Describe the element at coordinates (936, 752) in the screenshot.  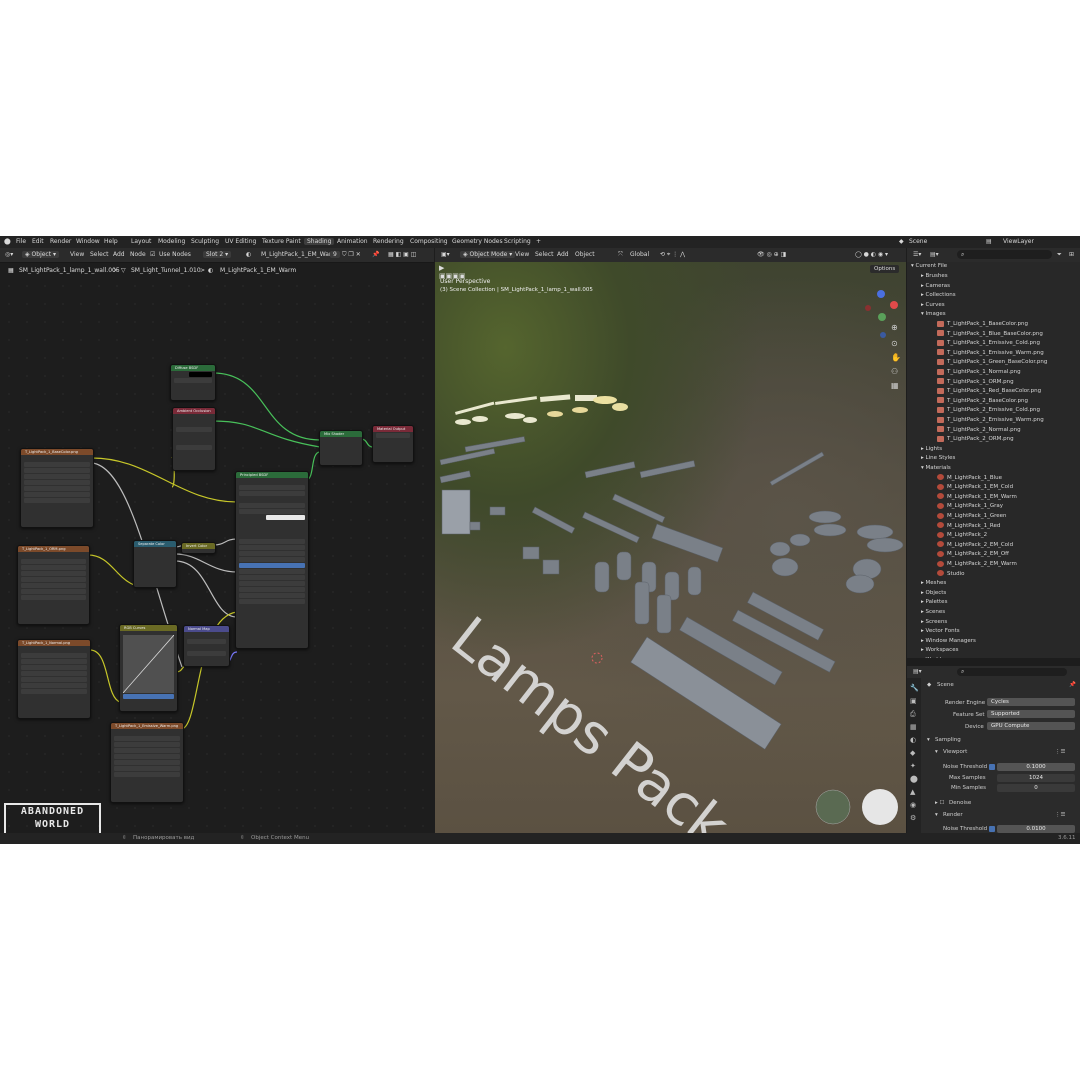
I see `viewport-subpanel-toggle: ▾` at that location.